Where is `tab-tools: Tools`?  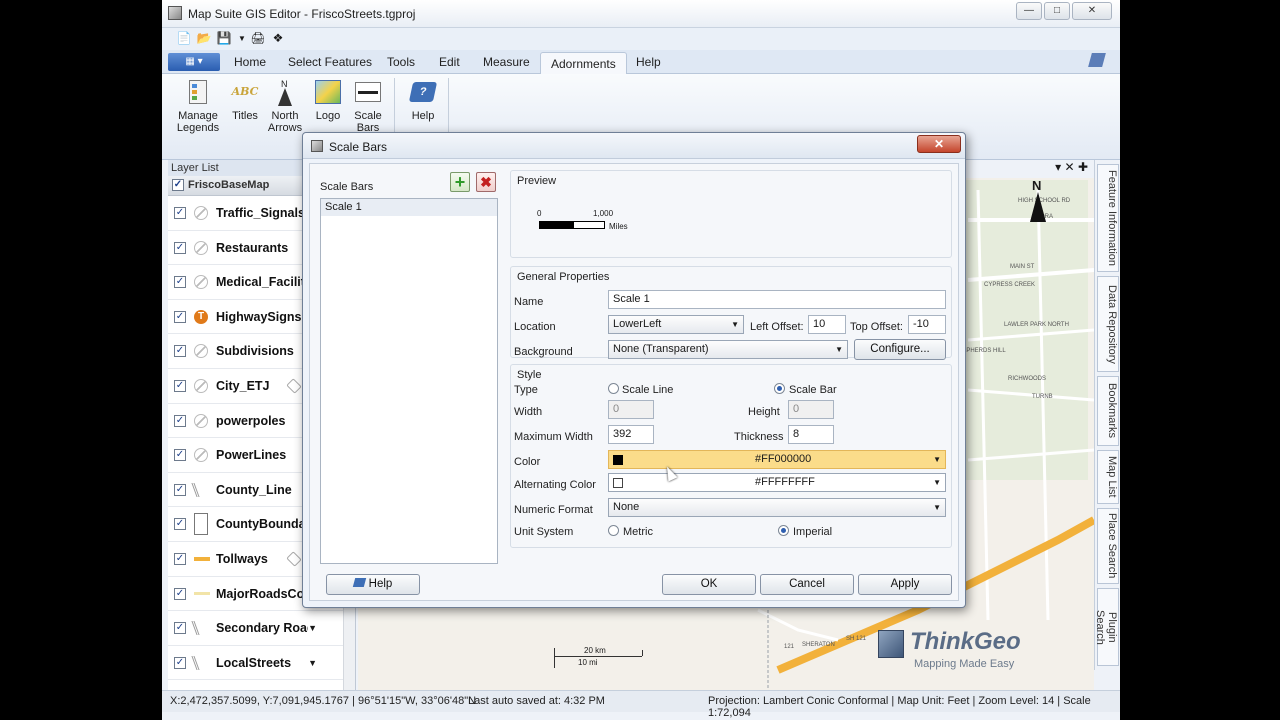 tab-tools: Tools is located at coordinates (401, 62).